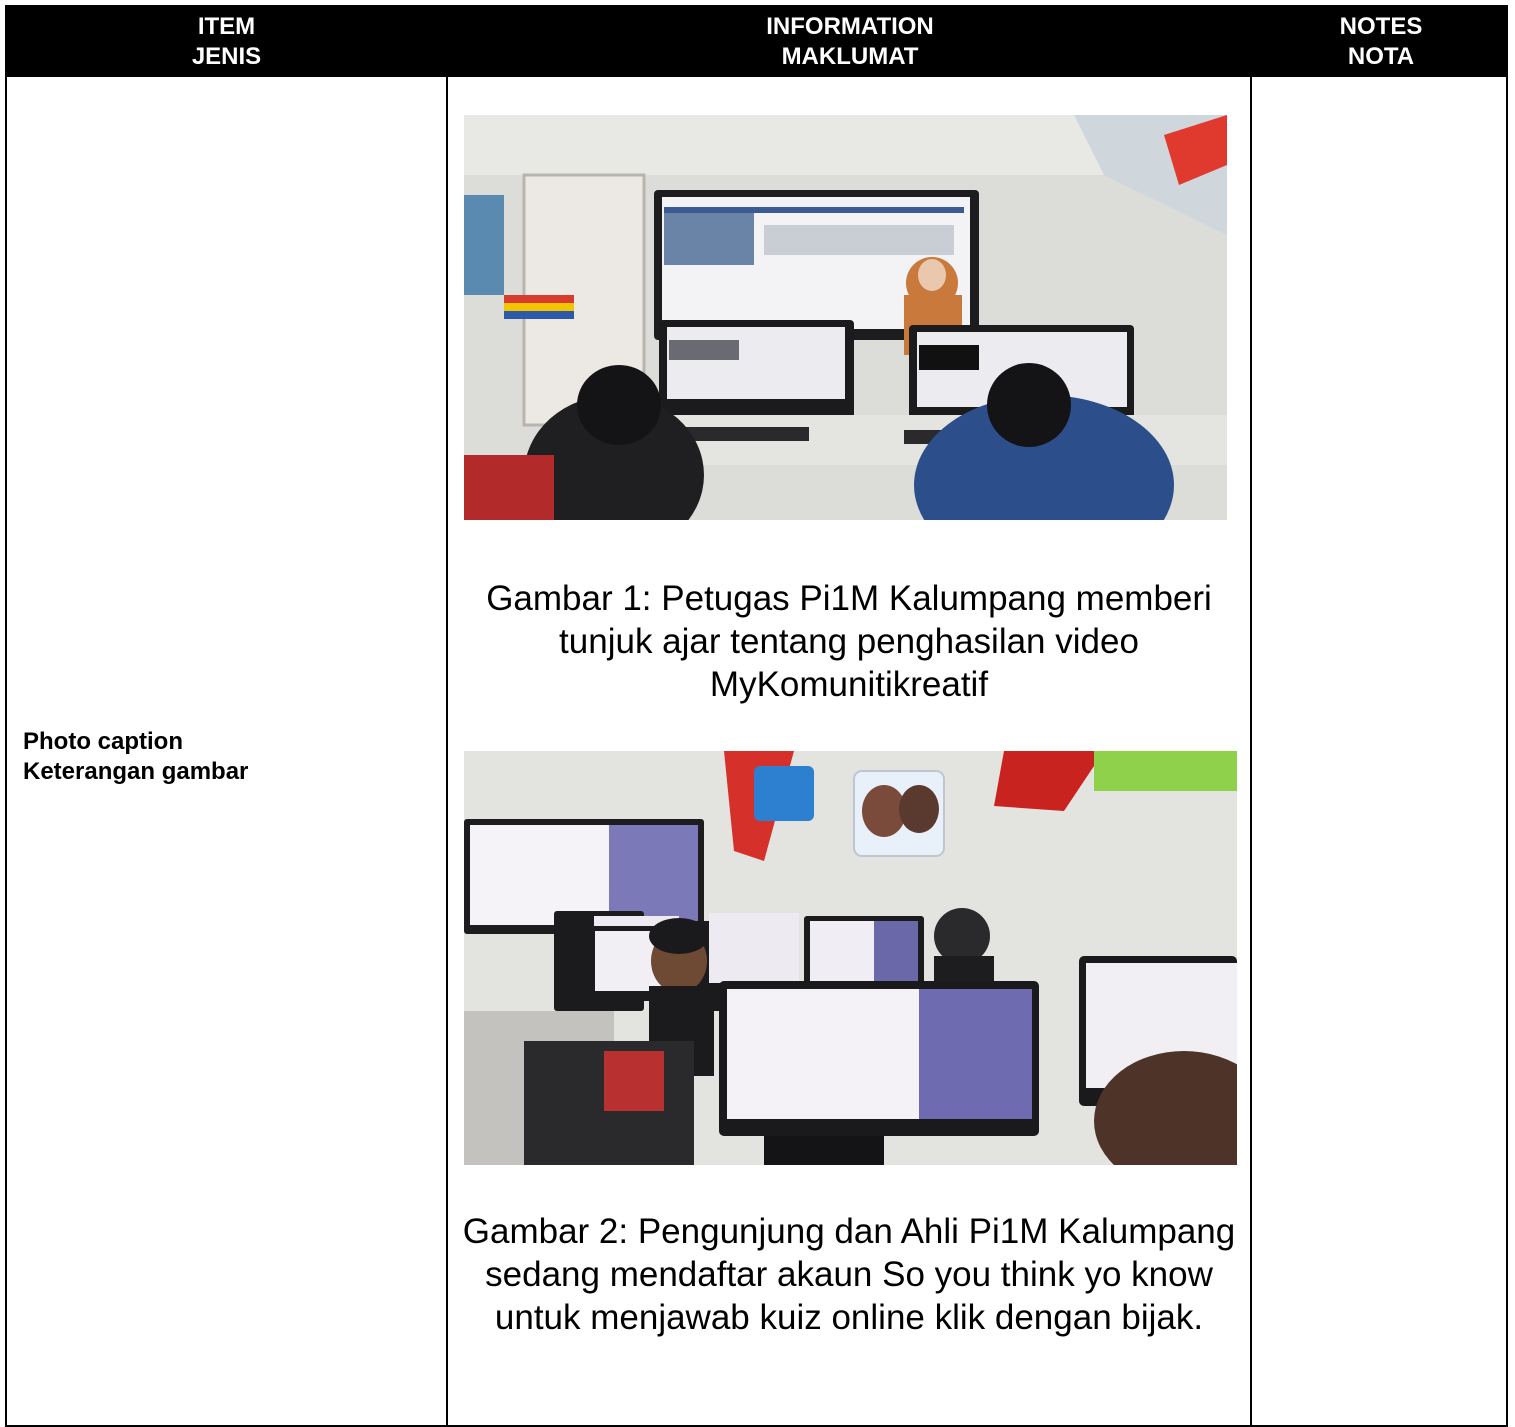  Describe the element at coordinates (850, 56) in the screenshot. I see `header-information-ms: MAKLUMAT` at that location.